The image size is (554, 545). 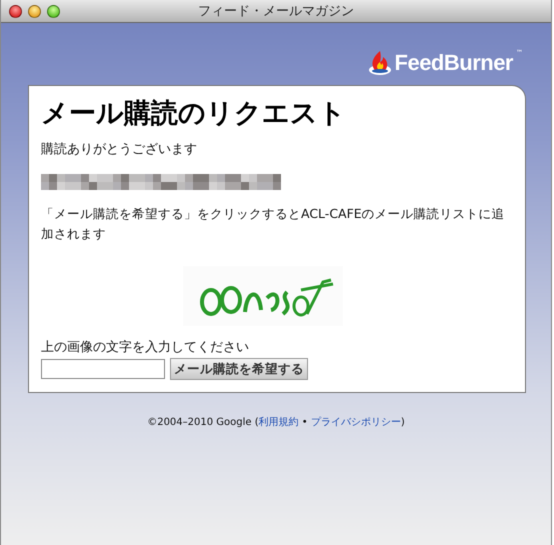 What do you see at coordinates (273, 224) in the screenshot?
I see `instruction-text: 「メール購読を希望する」をクリックするとACL-CAFEのメール購読リストに追加されます` at bounding box center [273, 224].